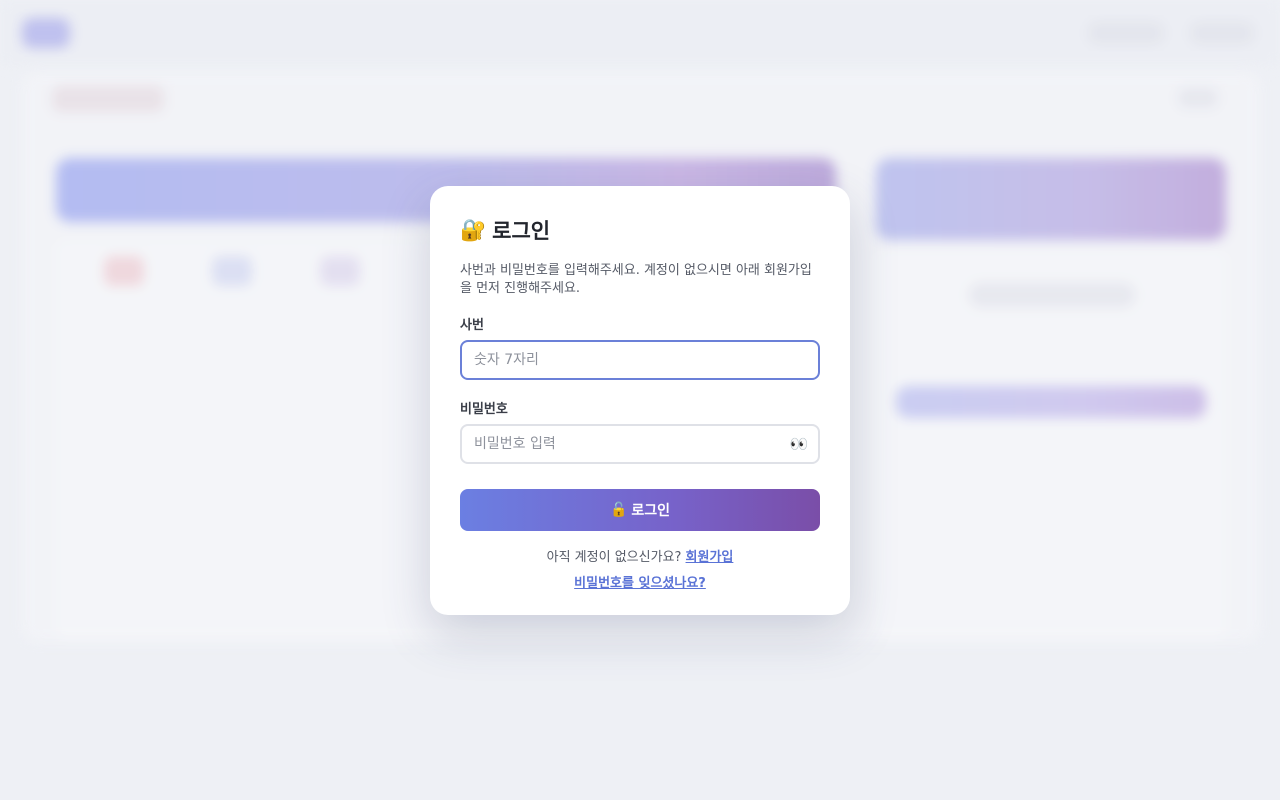  I want to click on employee-id-input, so click(640, 360).